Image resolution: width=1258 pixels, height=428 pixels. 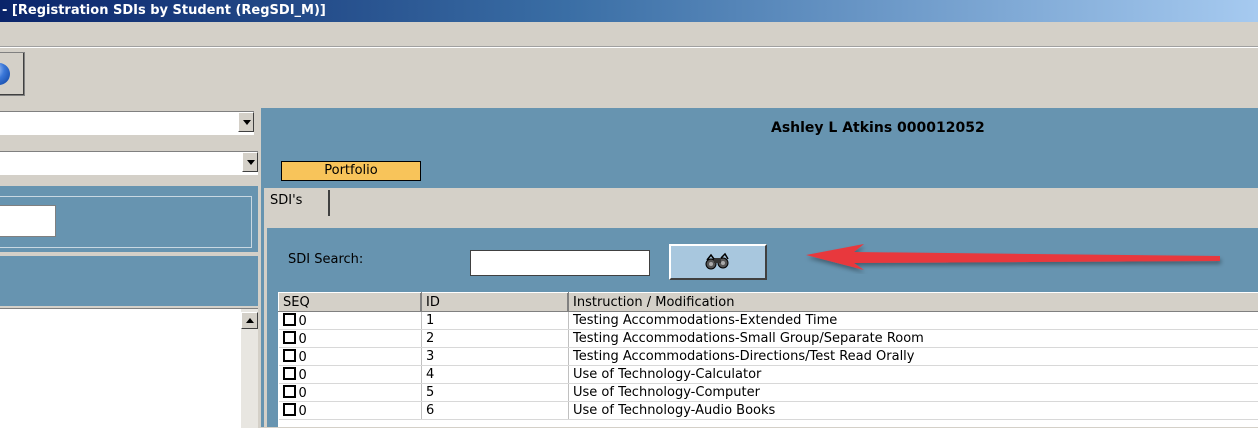 I want to click on vertical-scrollbar, so click(x=249, y=368).